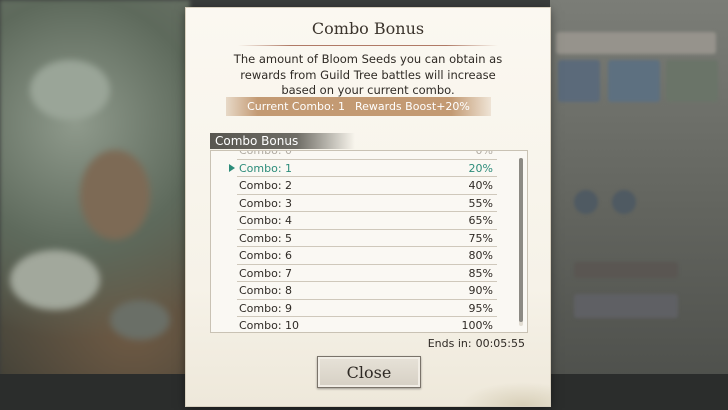  Describe the element at coordinates (480, 168) in the screenshot. I see `combo-row-value: 20%` at that location.